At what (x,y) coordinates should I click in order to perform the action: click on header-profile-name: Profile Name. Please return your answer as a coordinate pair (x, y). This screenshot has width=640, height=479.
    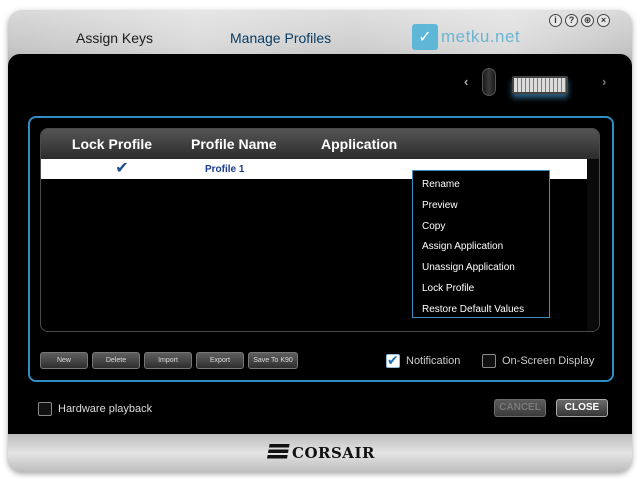
    Looking at the image, I should click on (252, 144).